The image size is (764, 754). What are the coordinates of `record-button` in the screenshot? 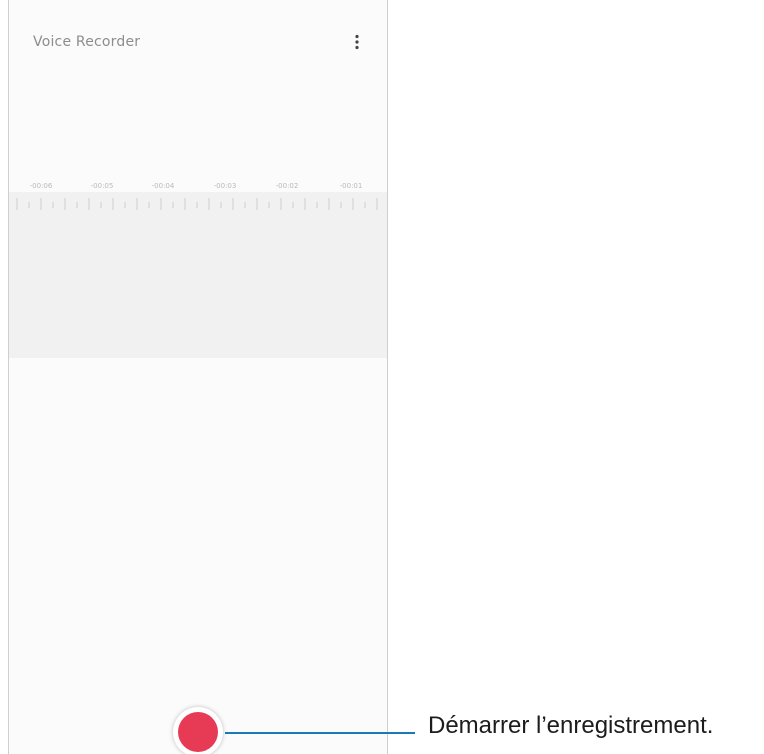 It's located at (198, 730).